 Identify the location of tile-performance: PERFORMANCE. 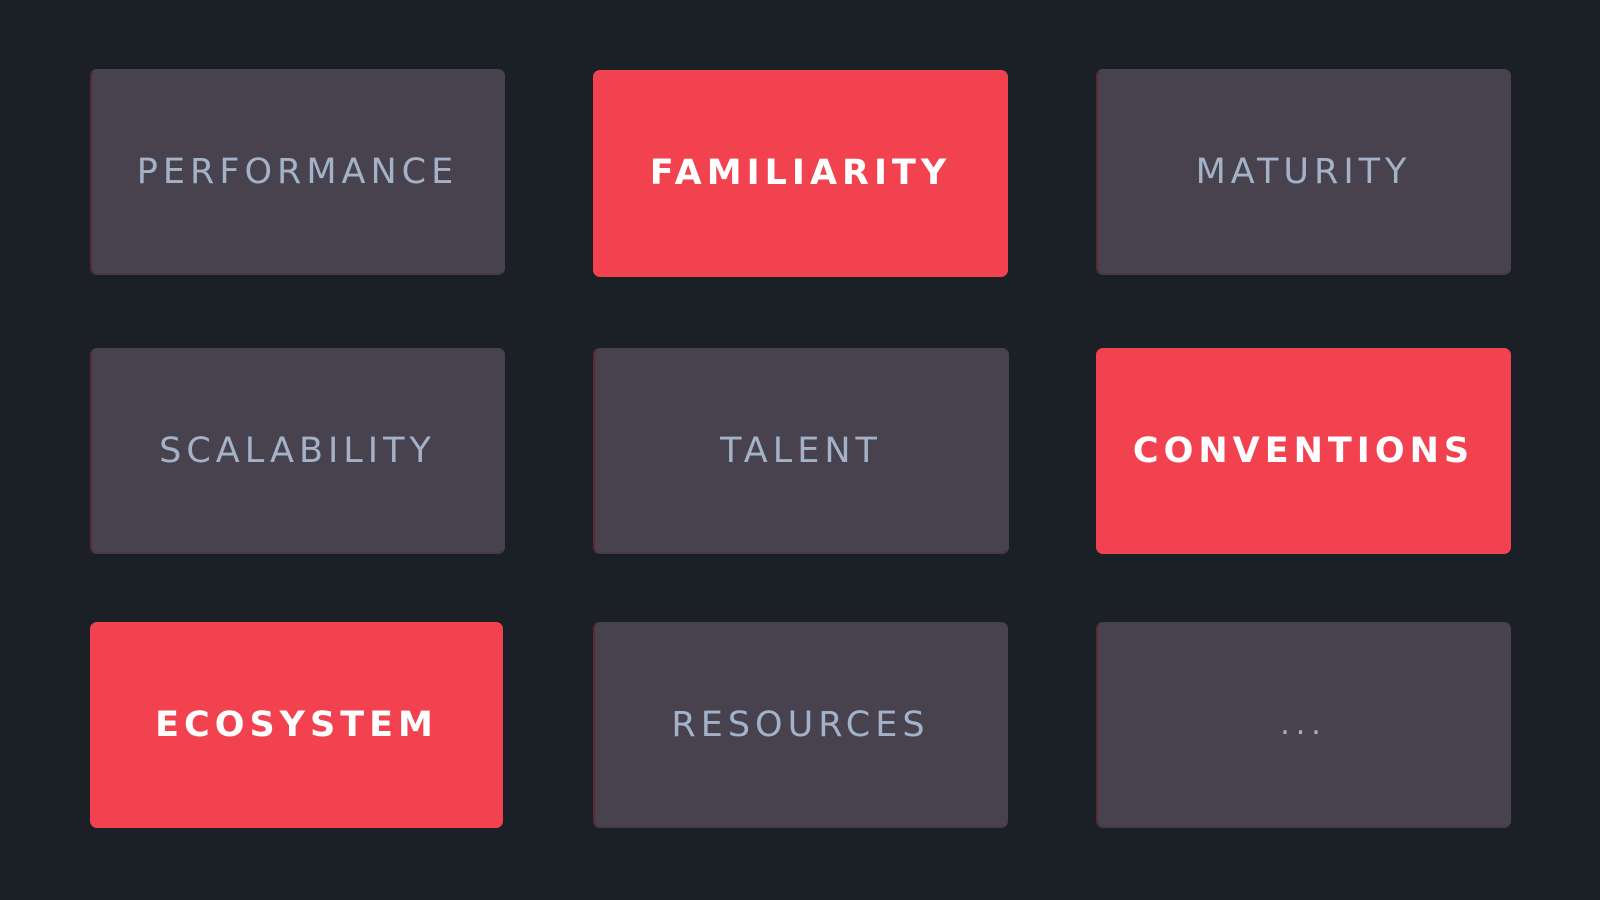
(297, 172).